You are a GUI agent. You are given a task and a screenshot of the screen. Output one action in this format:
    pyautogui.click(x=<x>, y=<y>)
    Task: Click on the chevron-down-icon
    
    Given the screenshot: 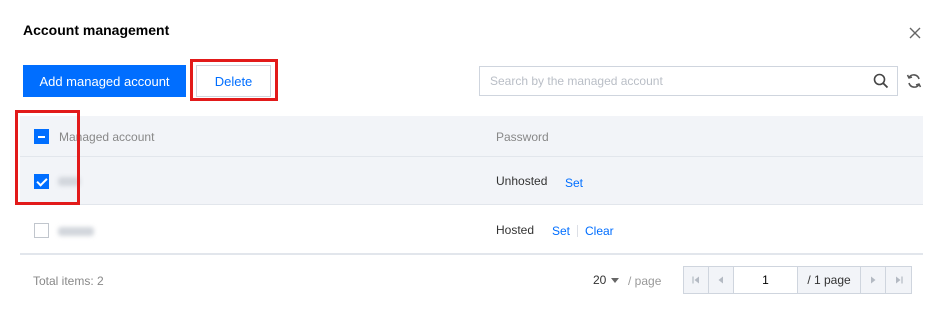 What is the action you would take?
    pyautogui.click(x=615, y=280)
    